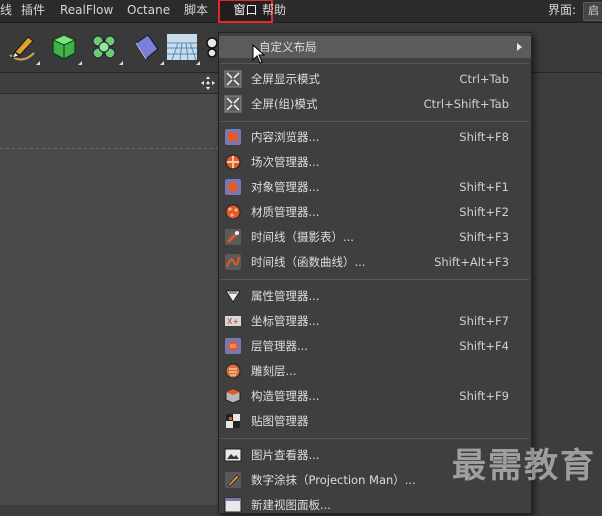 The height and width of the screenshot is (516, 602). I want to click on scene-dropdown-icon, so click(198, 63).